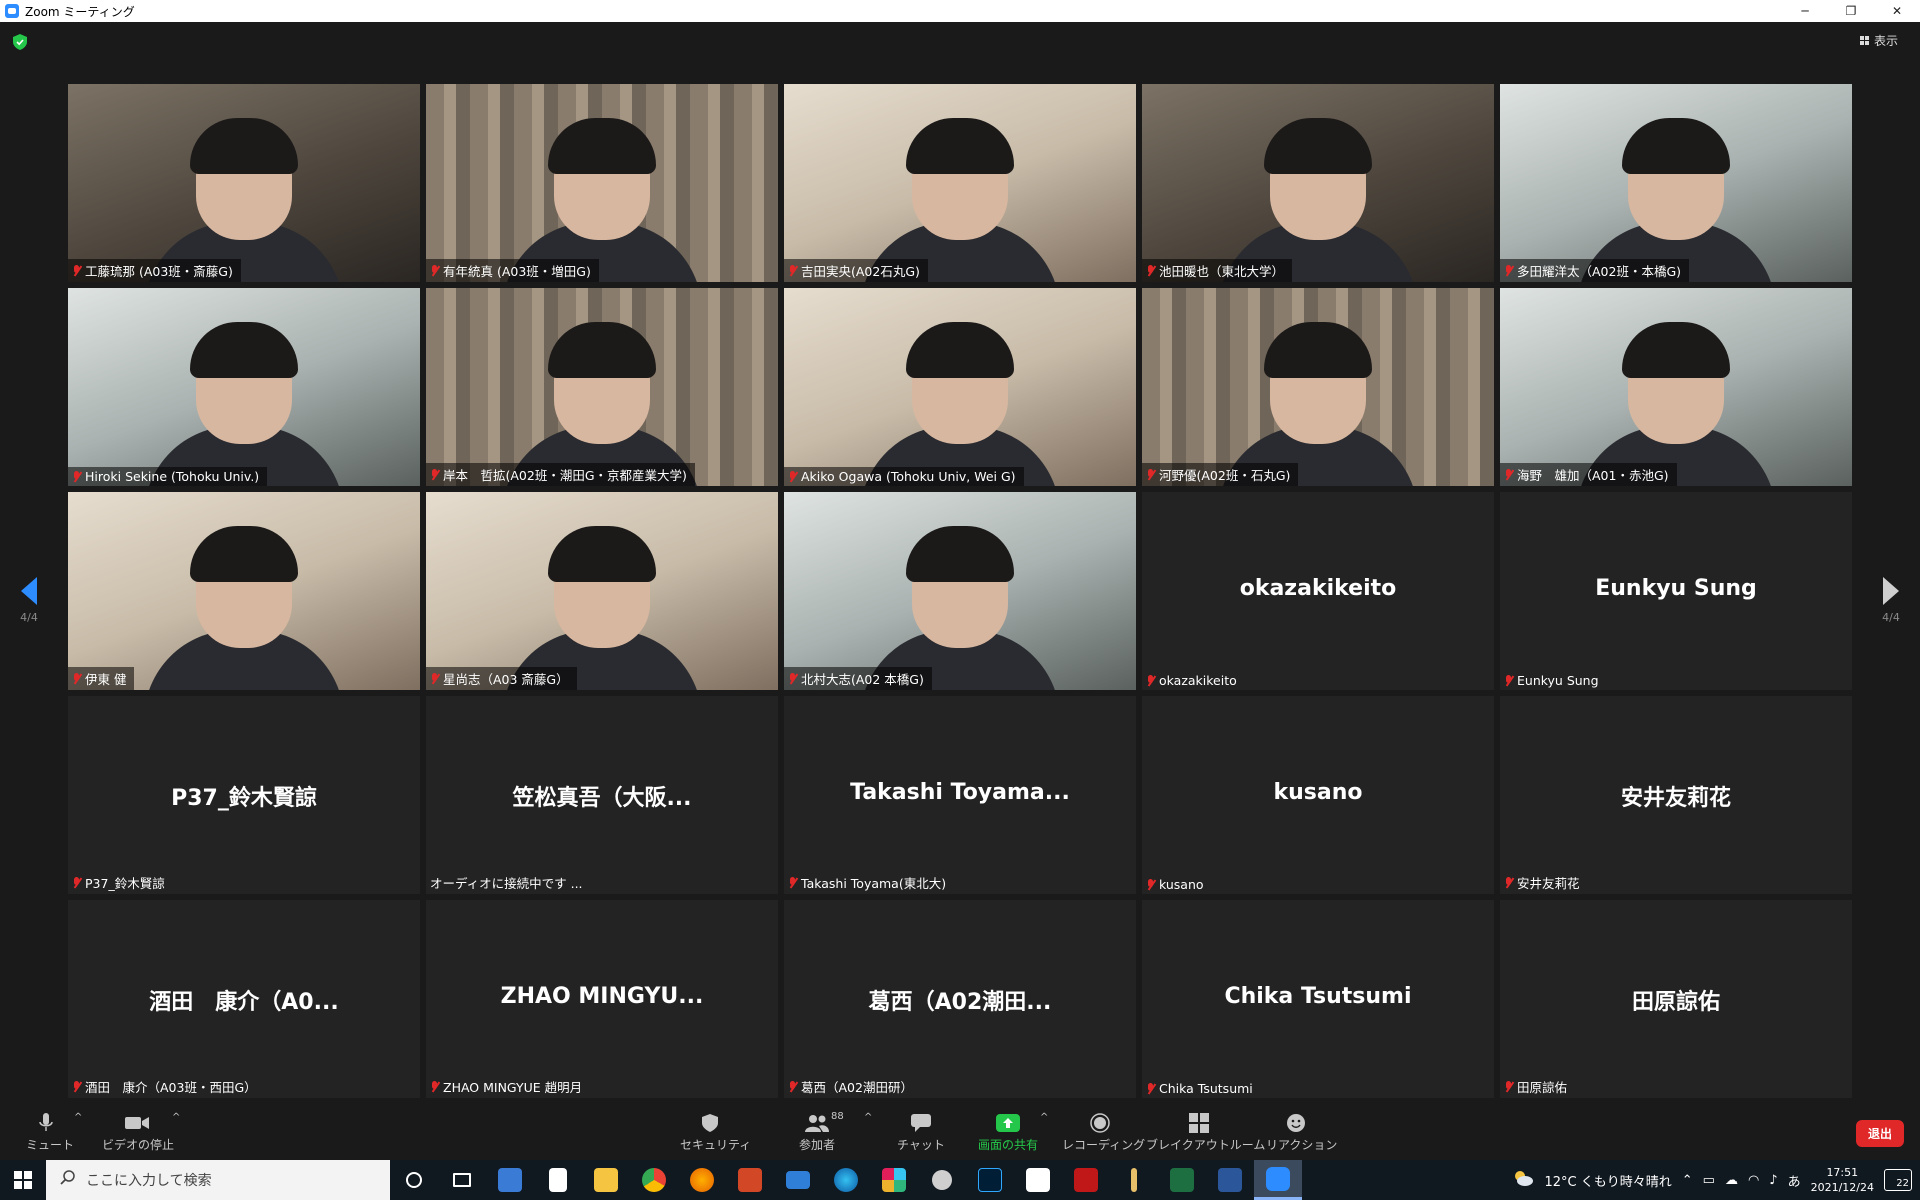 Image resolution: width=1920 pixels, height=1200 pixels. I want to click on notification-center-button: 22, so click(1898, 1180).